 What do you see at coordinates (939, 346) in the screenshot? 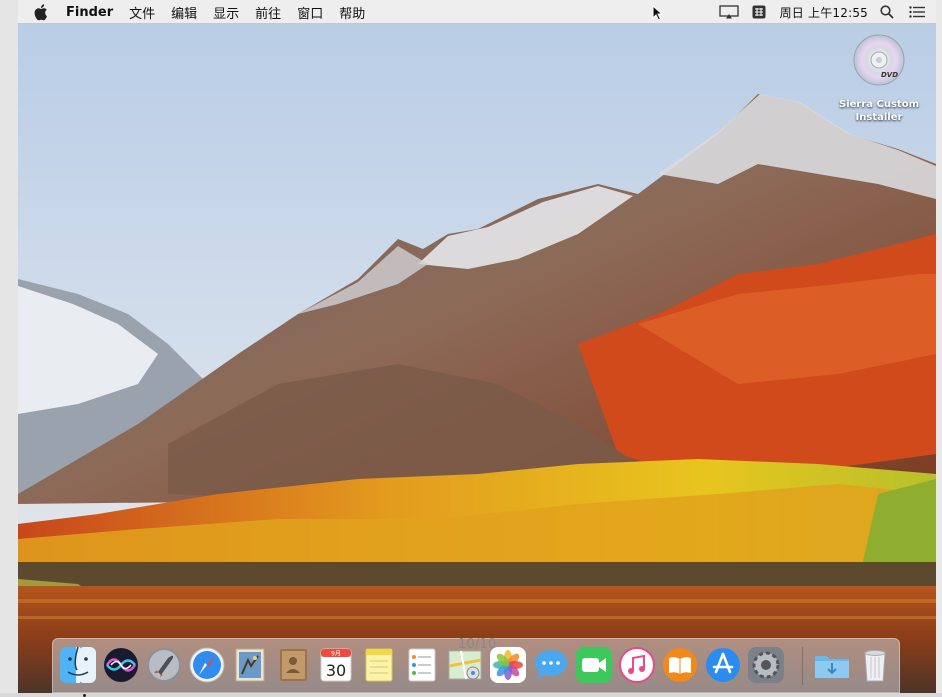
I see `right-edge` at bounding box center [939, 346].